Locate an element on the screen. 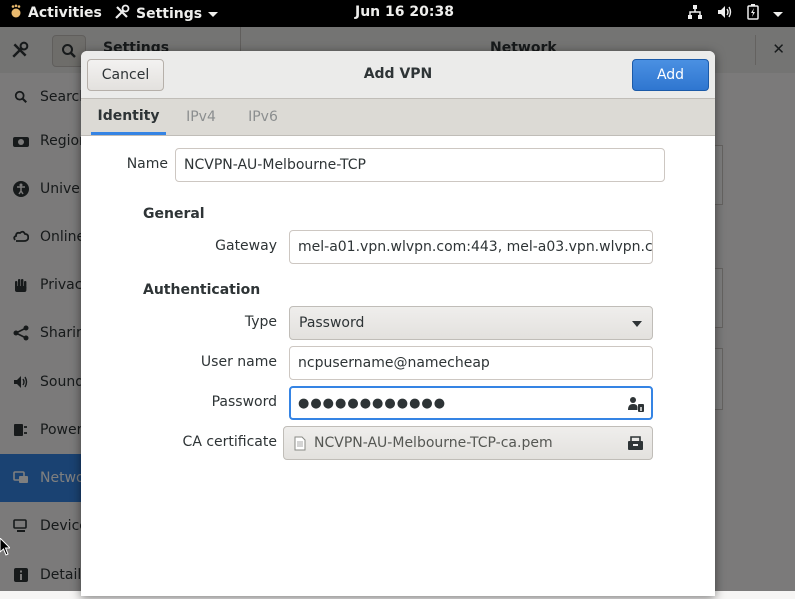 The image size is (795, 599). app-menu-label: Settings is located at coordinates (169, 14).